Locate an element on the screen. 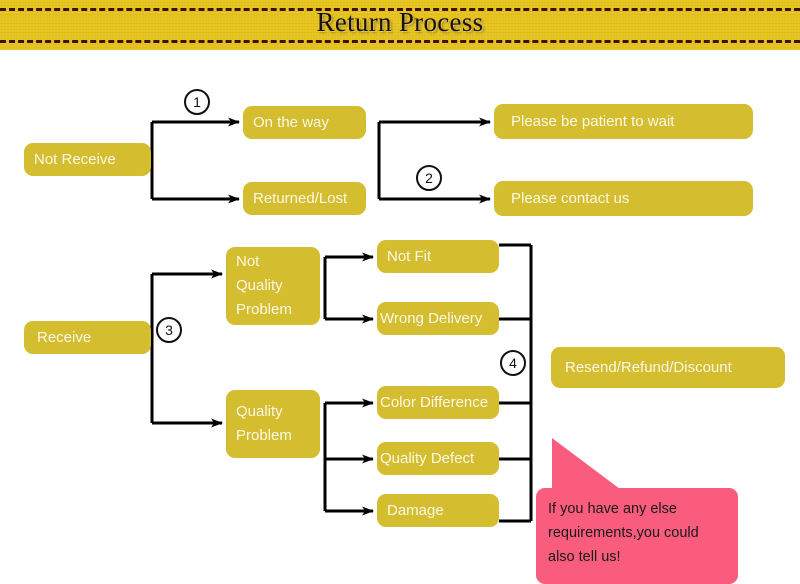 This screenshot has width=800, height=584. node-on-the-way: On the way is located at coordinates (304, 122).